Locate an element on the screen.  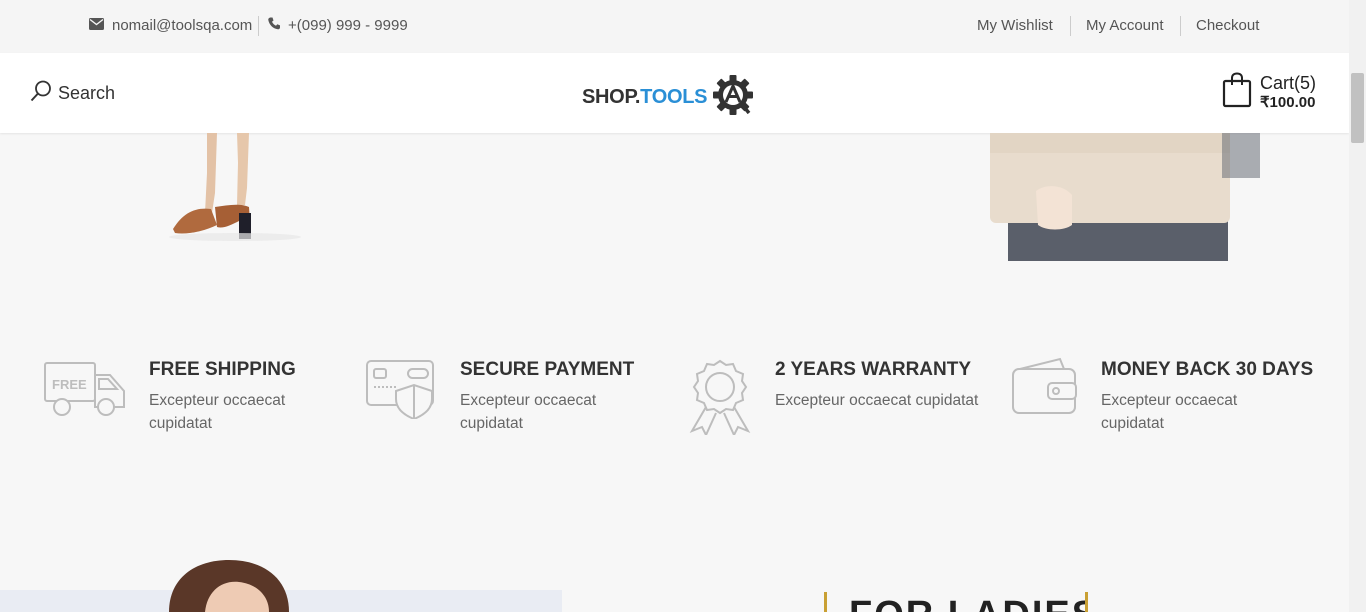
phone-contact: +(099) 999 - 9999 is located at coordinates (338, 25).